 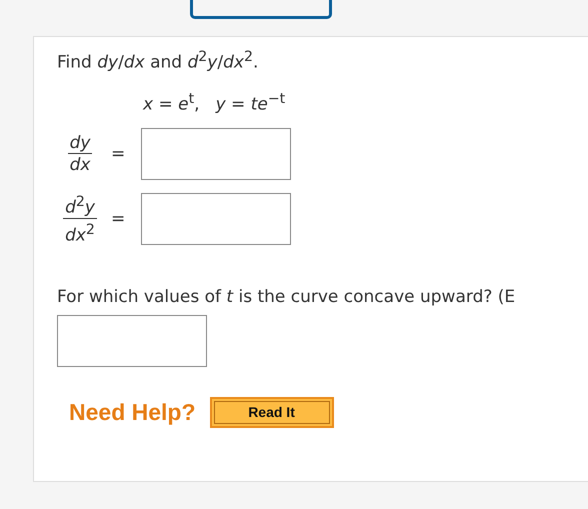 I want to click on need-help-label: Need Help?, so click(x=132, y=412).